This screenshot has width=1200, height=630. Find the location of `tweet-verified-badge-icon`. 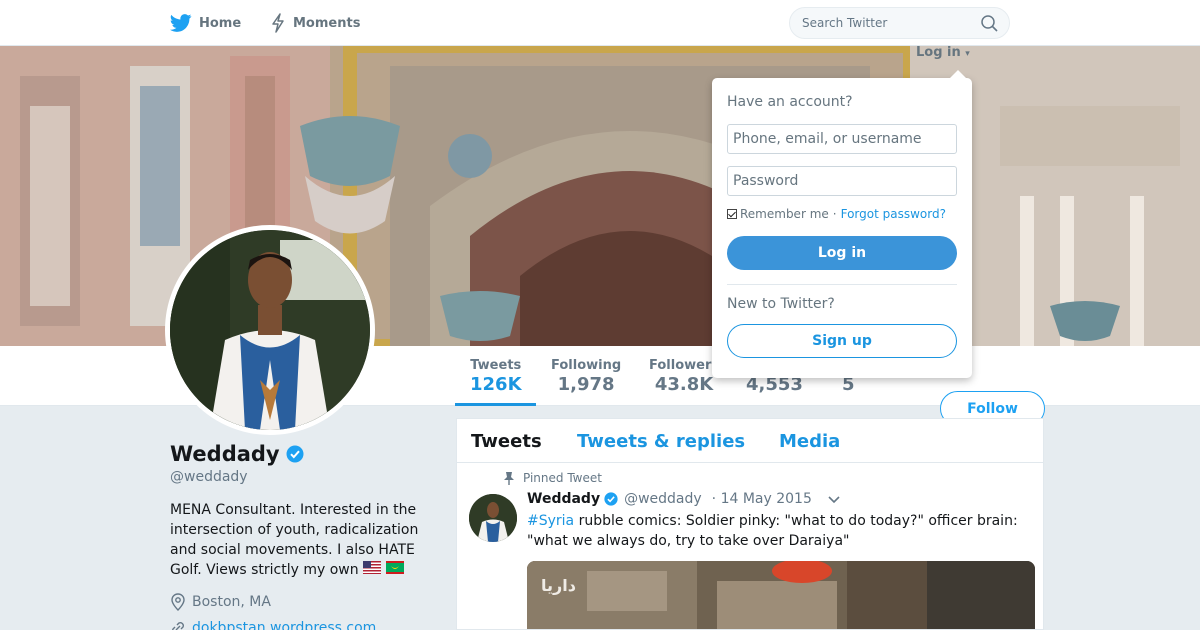

tweet-verified-badge-icon is located at coordinates (611, 499).